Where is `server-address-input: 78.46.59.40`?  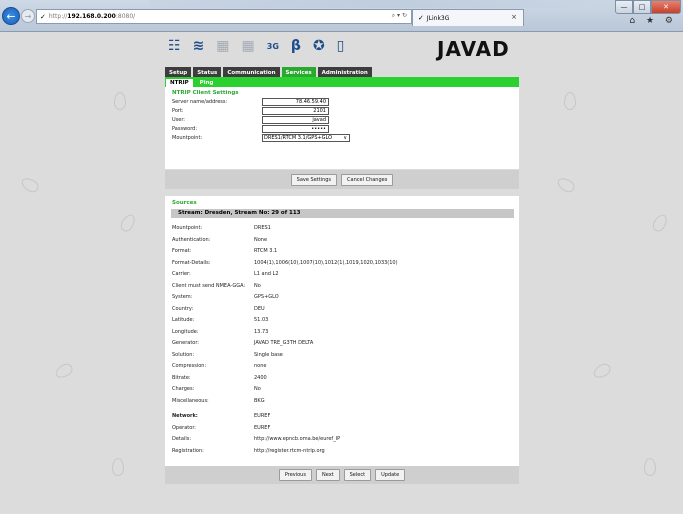
server-address-input: 78.46.59.40 is located at coordinates (295, 102).